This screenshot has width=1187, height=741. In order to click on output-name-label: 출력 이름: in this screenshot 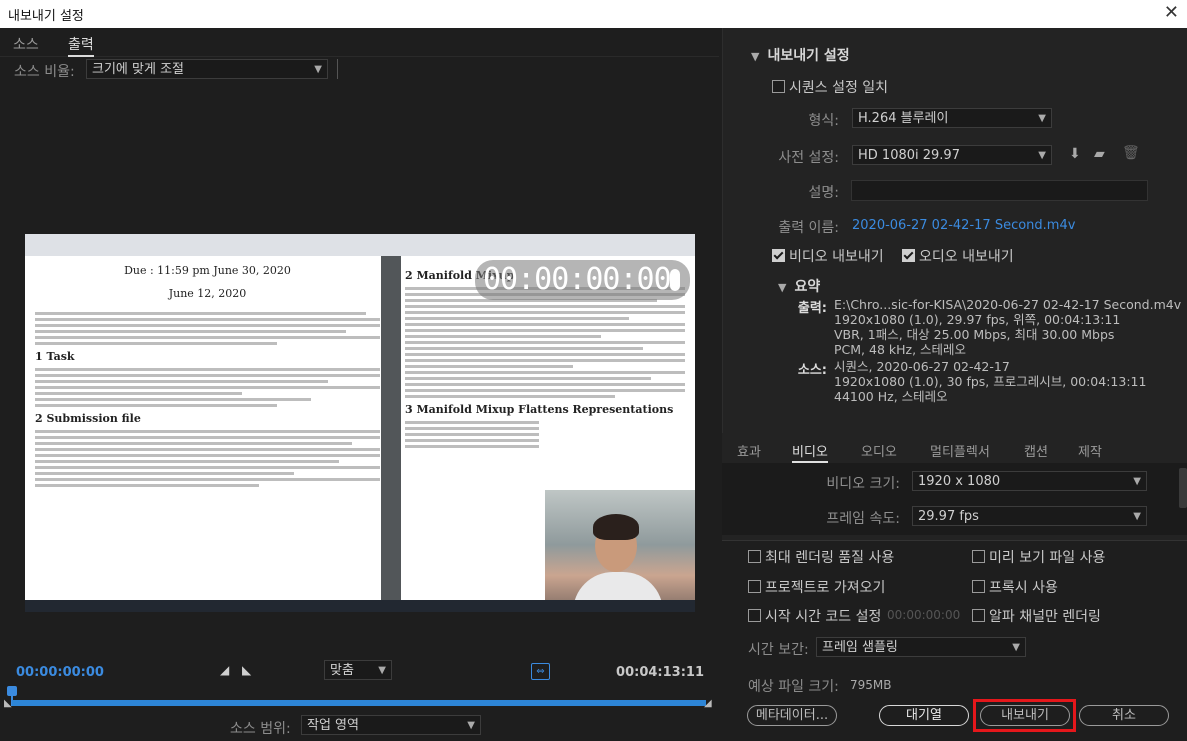, I will do `click(808, 228)`.